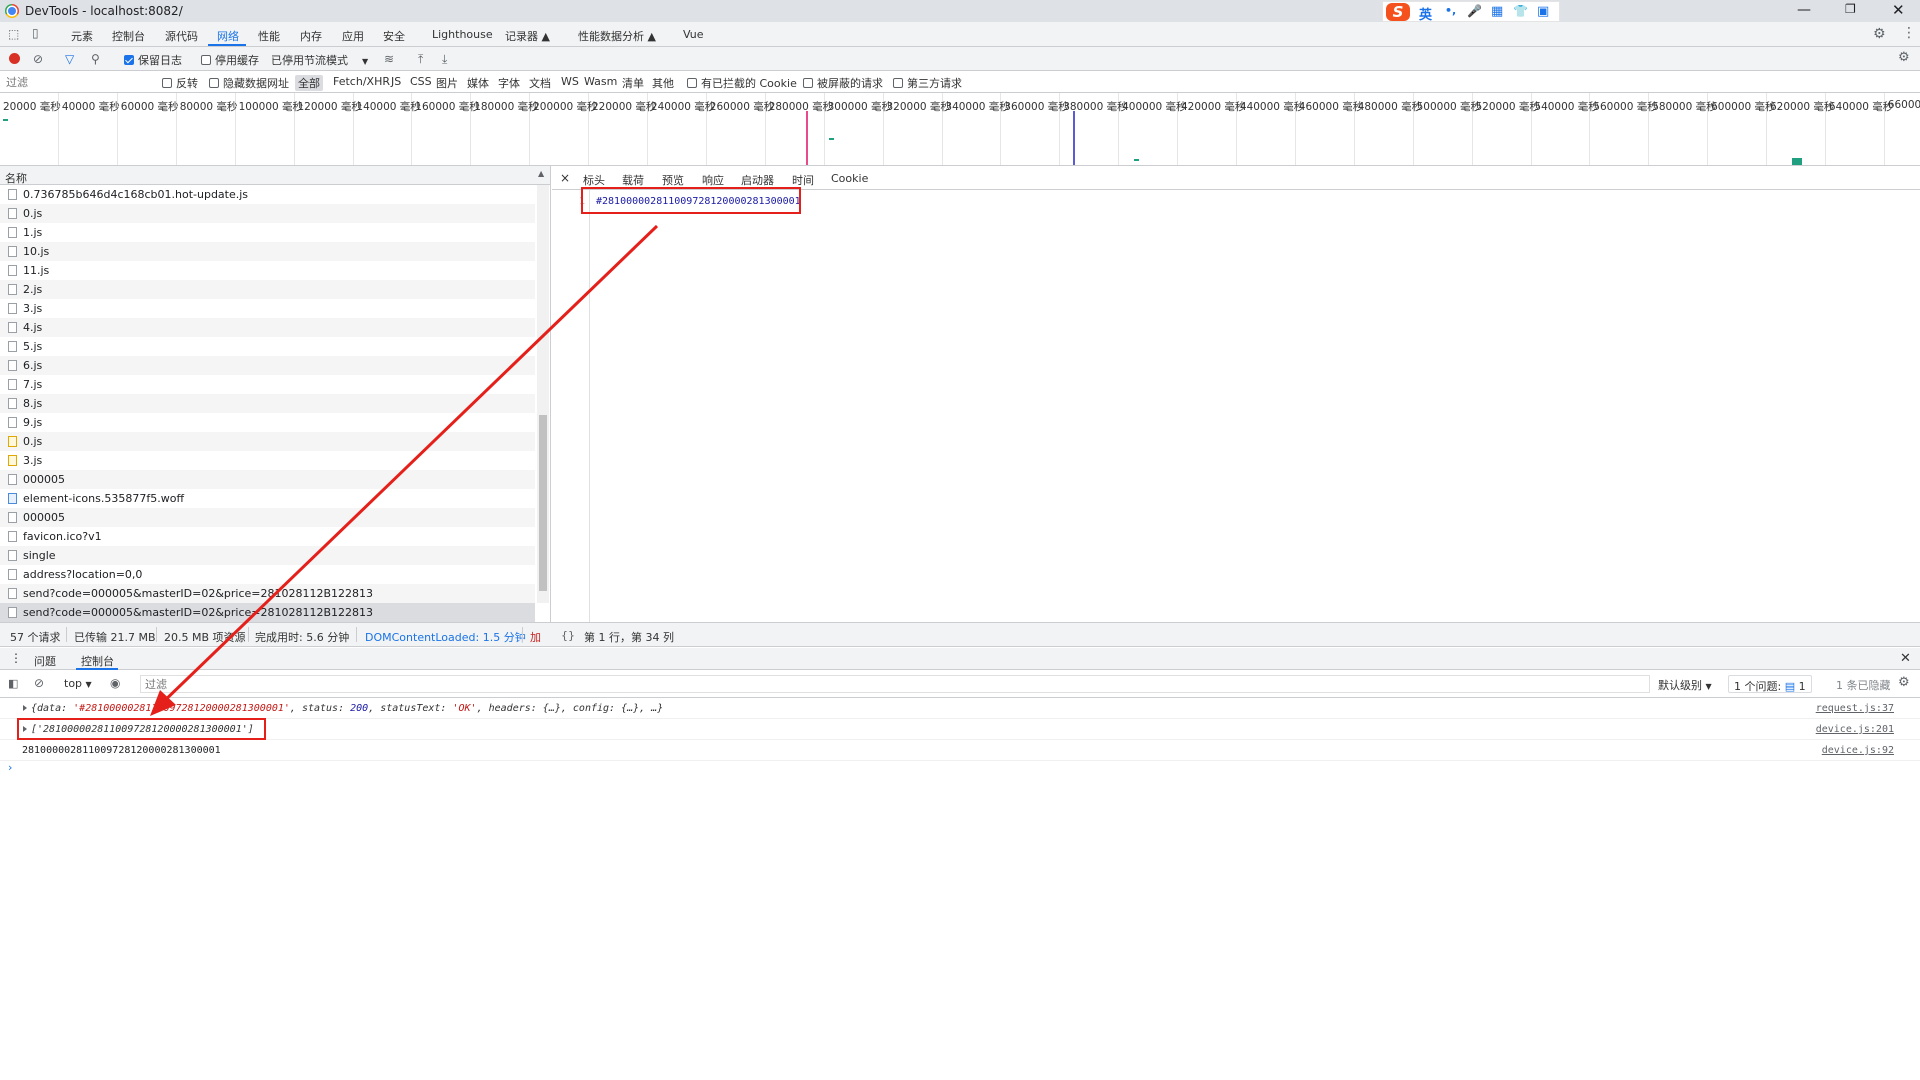 This screenshot has width=1920, height=1080. Describe the element at coordinates (849, 178) in the screenshot. I see `tab-cookies: Cookie` at that location.